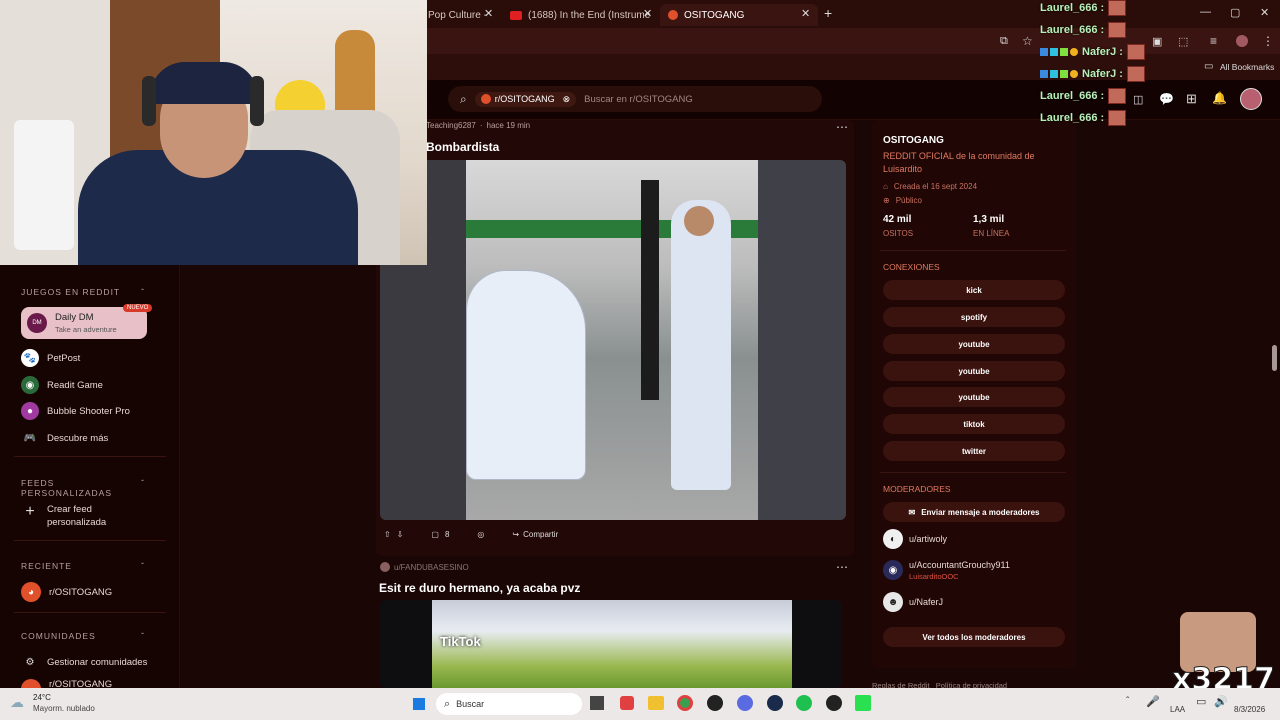 This screenshot has width=1280, height=720. Describe the element at coordinates (84, 662) in the screenshot. I see `manage-communities-button: ⚙ Gestionar comunidades` at that location.